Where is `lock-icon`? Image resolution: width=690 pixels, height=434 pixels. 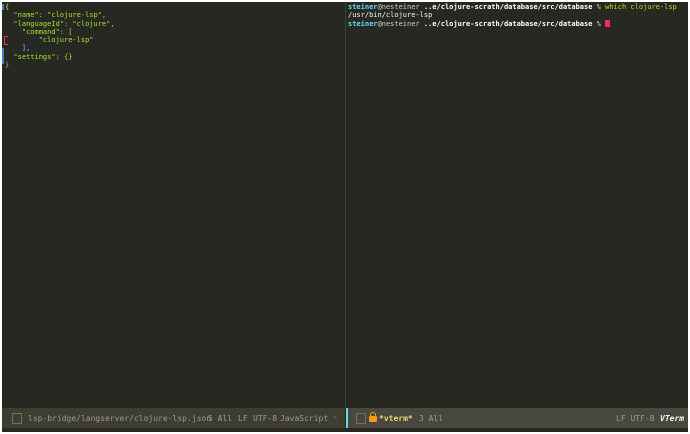
lock-icon is located at coordinates (373, 417).